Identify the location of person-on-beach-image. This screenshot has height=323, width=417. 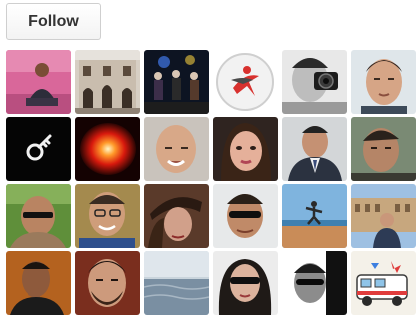
(314, 216).